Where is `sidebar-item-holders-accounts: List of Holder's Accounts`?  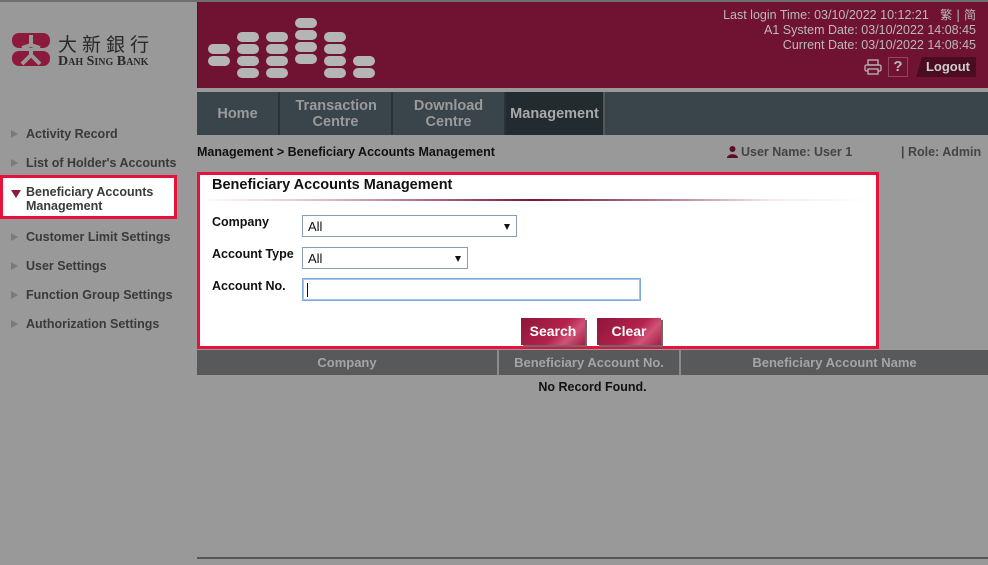
sidebar-item-holders-accounts: List of Holder's Accounts is located at coordinates (98, 163).